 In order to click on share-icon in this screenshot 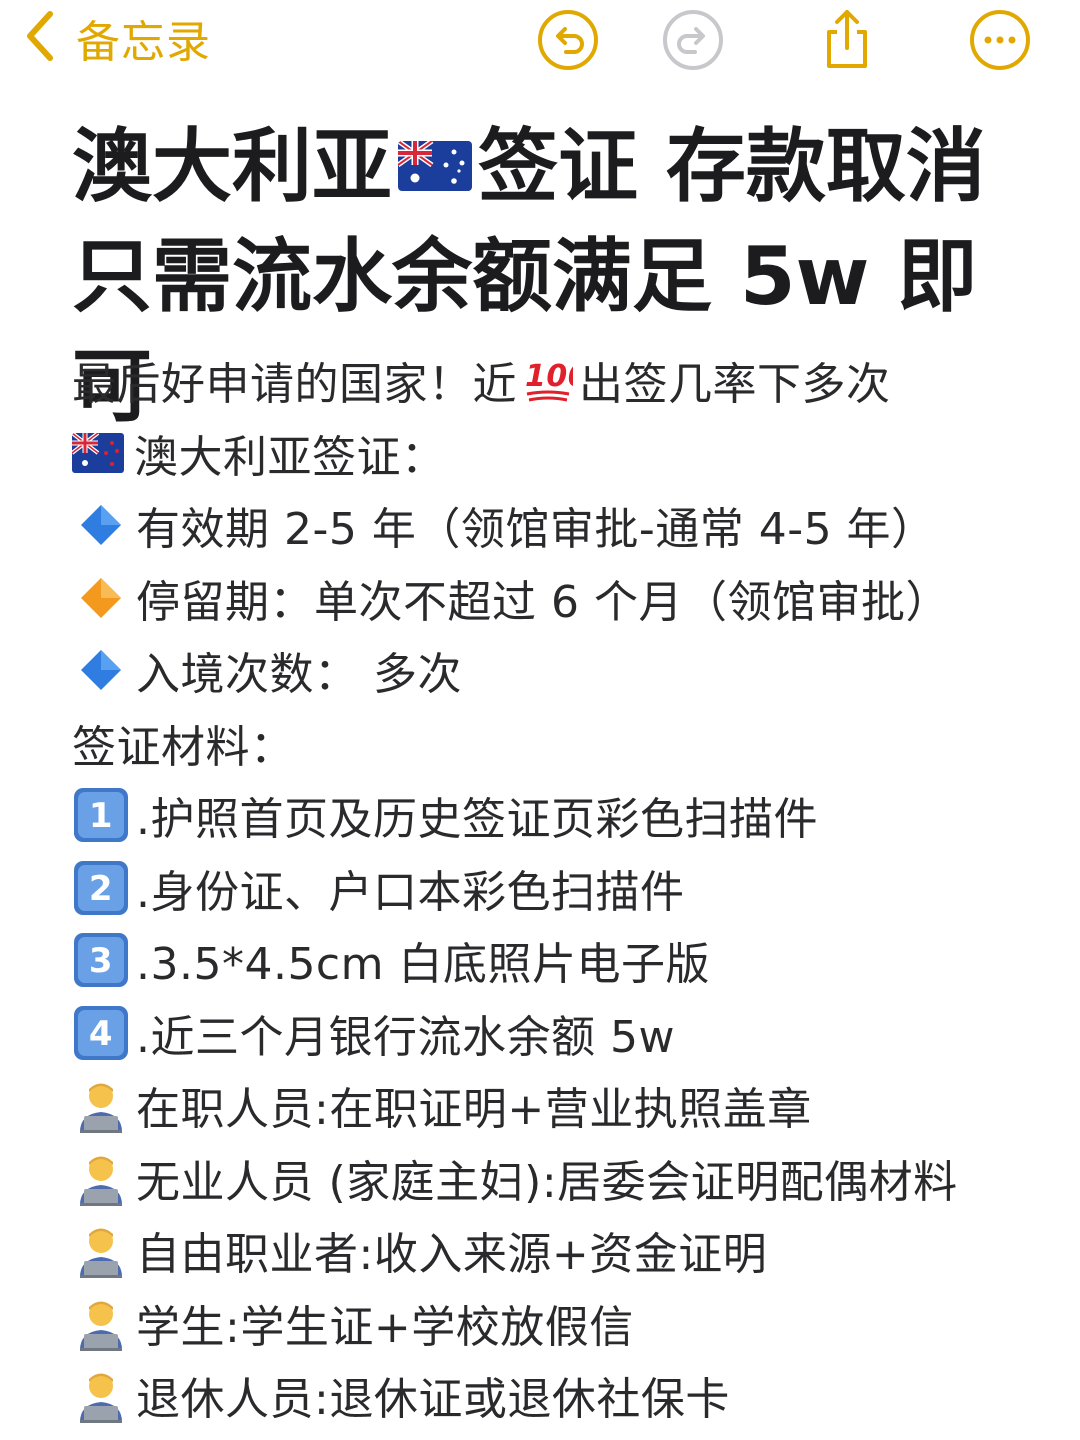, I will do `click(847, 39)`.